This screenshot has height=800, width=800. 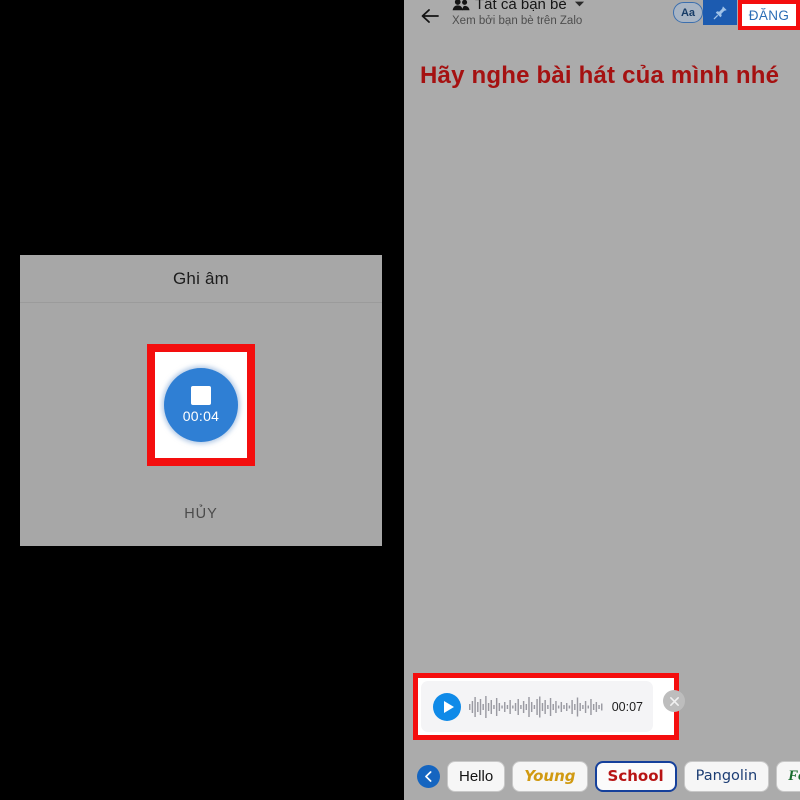 I want to click on post-button-label: ĐĂNG, so click(x=769, y=15).